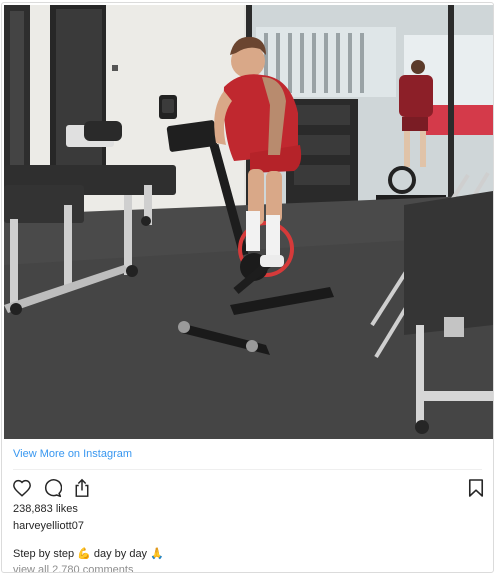  I want to click on action-bar, so click(51, 487).